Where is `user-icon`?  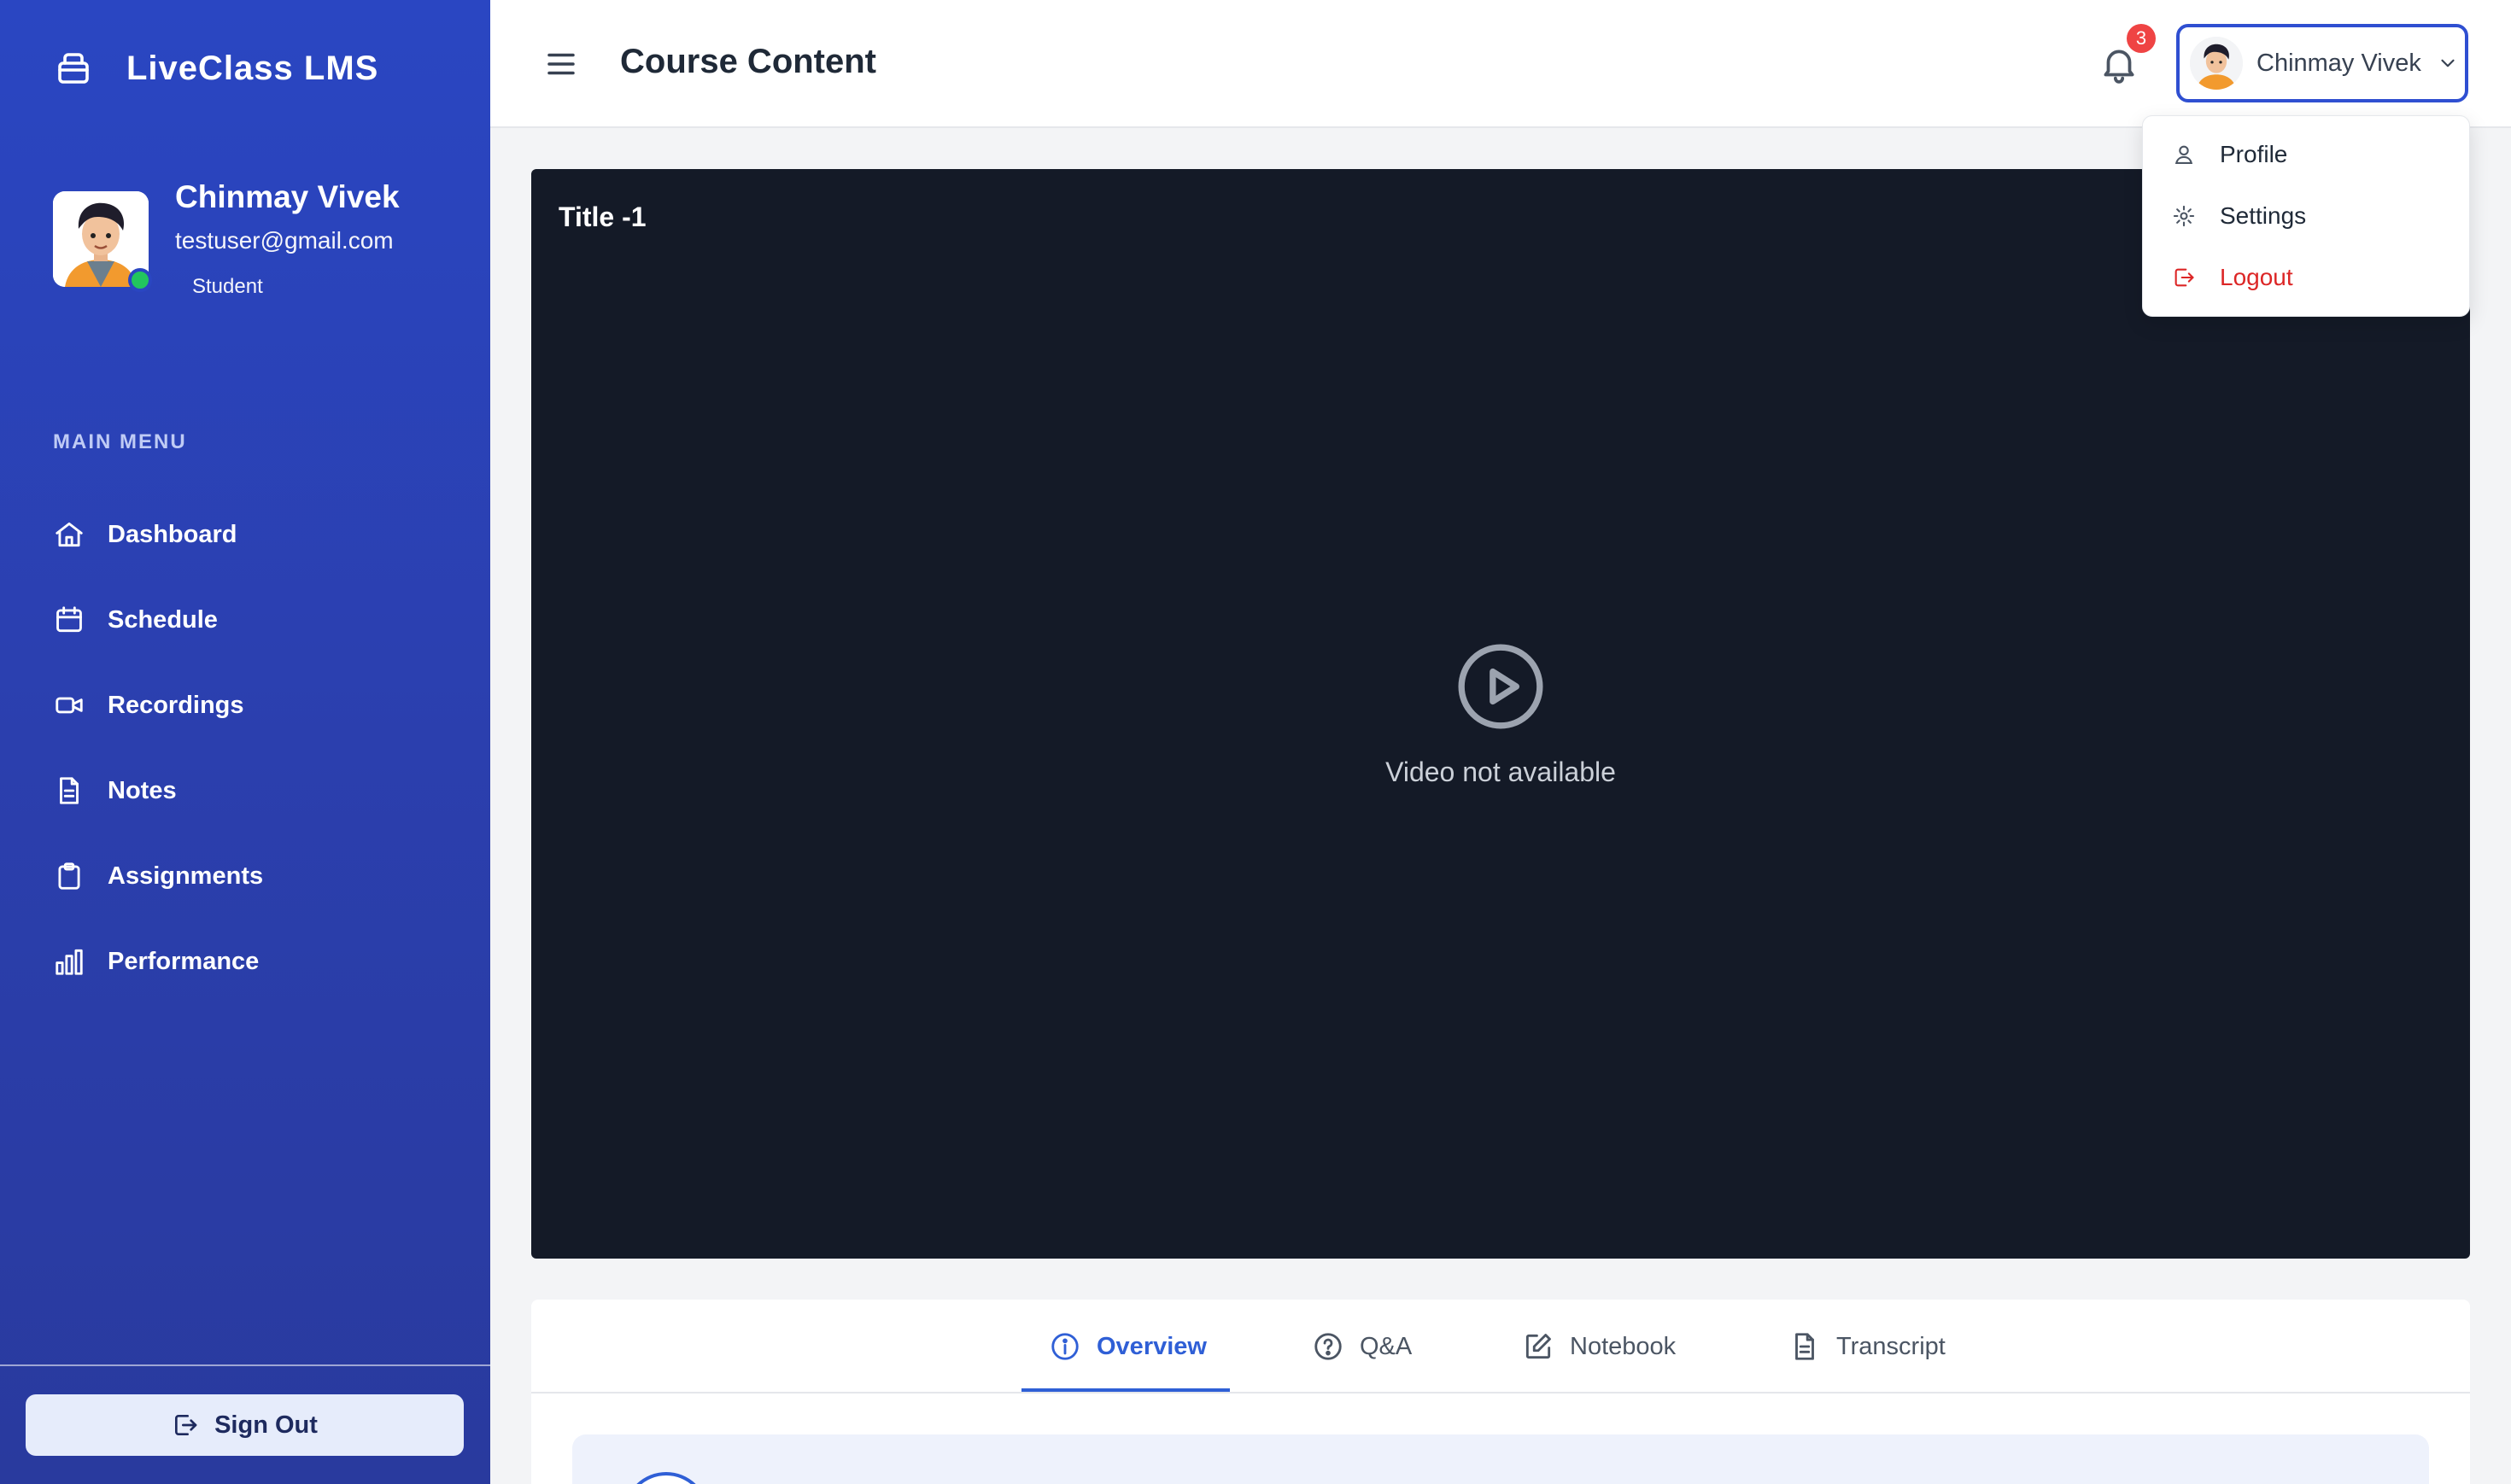 user-icon is located at coordinates (2183, 154).